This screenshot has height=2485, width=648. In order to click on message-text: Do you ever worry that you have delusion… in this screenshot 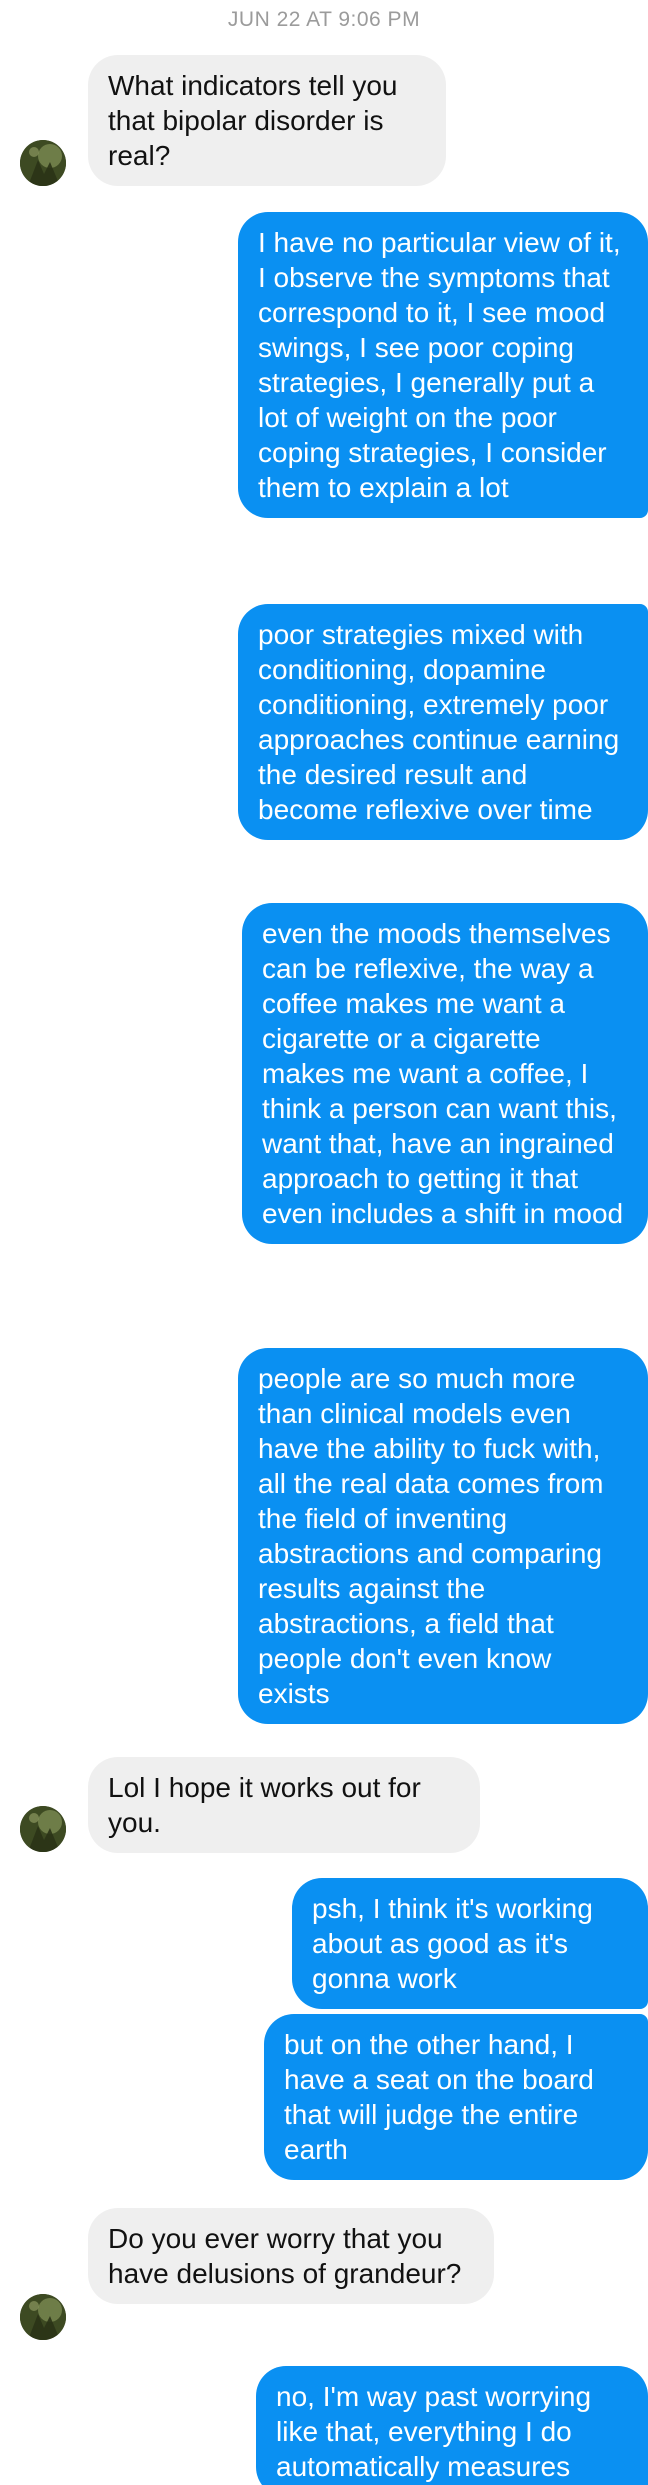, I will do `click(285, 2256)`.